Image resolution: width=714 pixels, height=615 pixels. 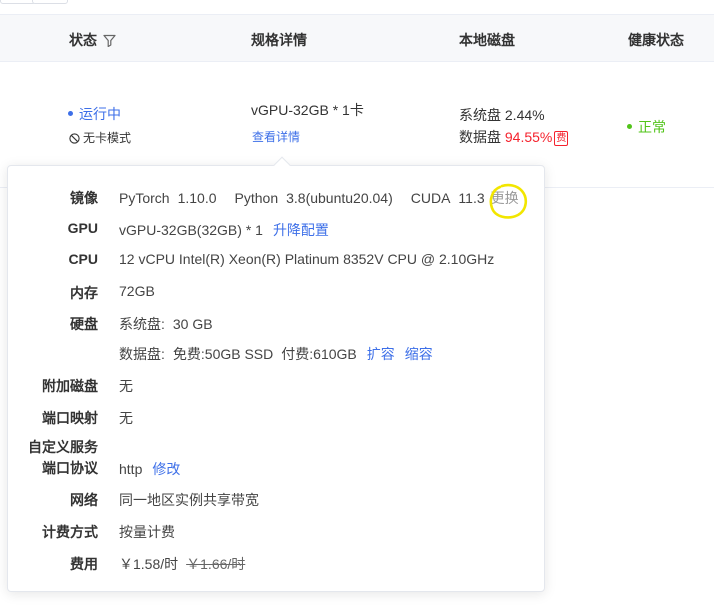 What do you see at coordinates (50, 2) in the screenshot?
I see `toolbar-button-b` at bounding box center [50, 2].